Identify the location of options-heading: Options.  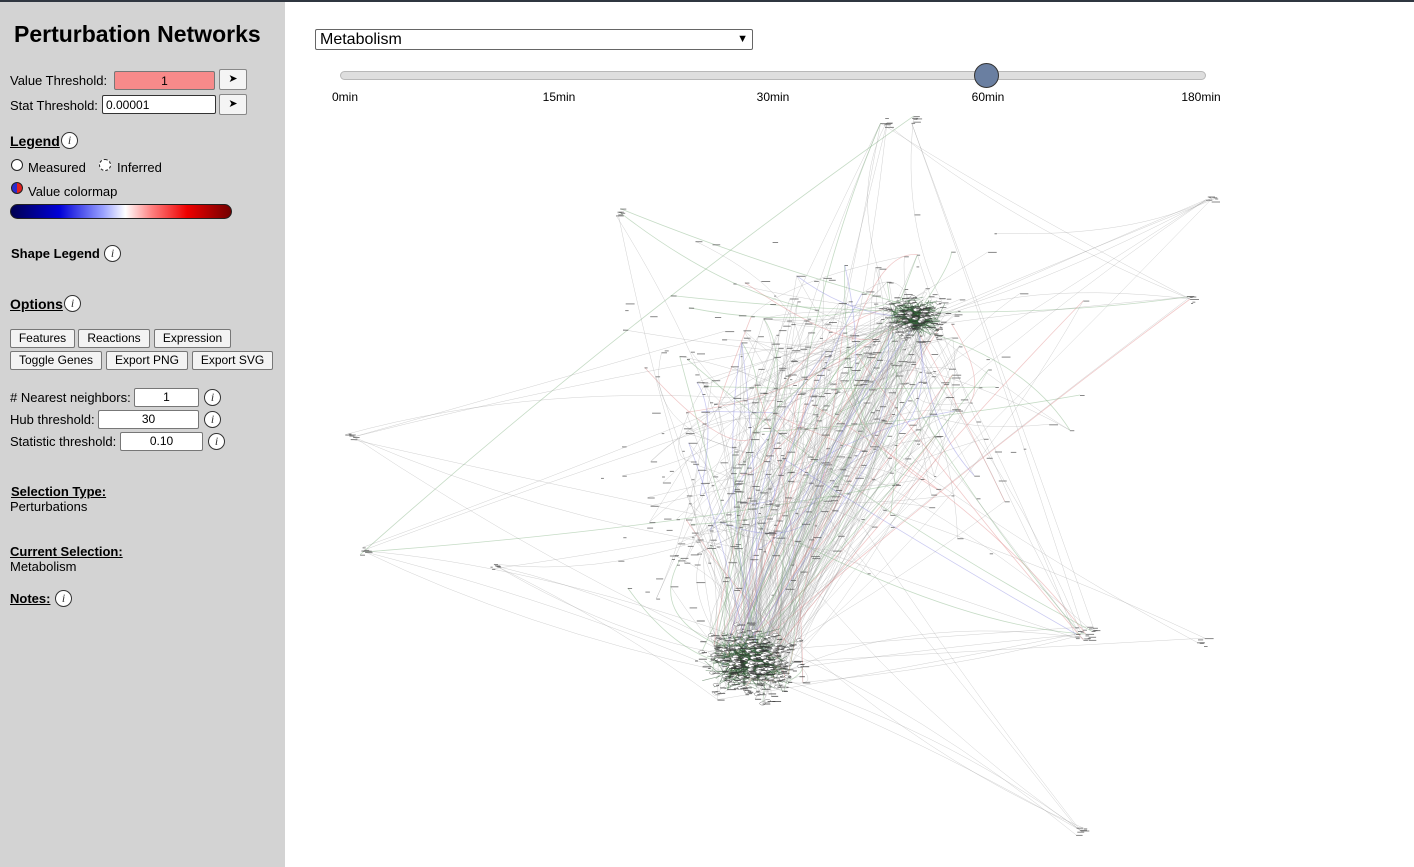
(36, 304).